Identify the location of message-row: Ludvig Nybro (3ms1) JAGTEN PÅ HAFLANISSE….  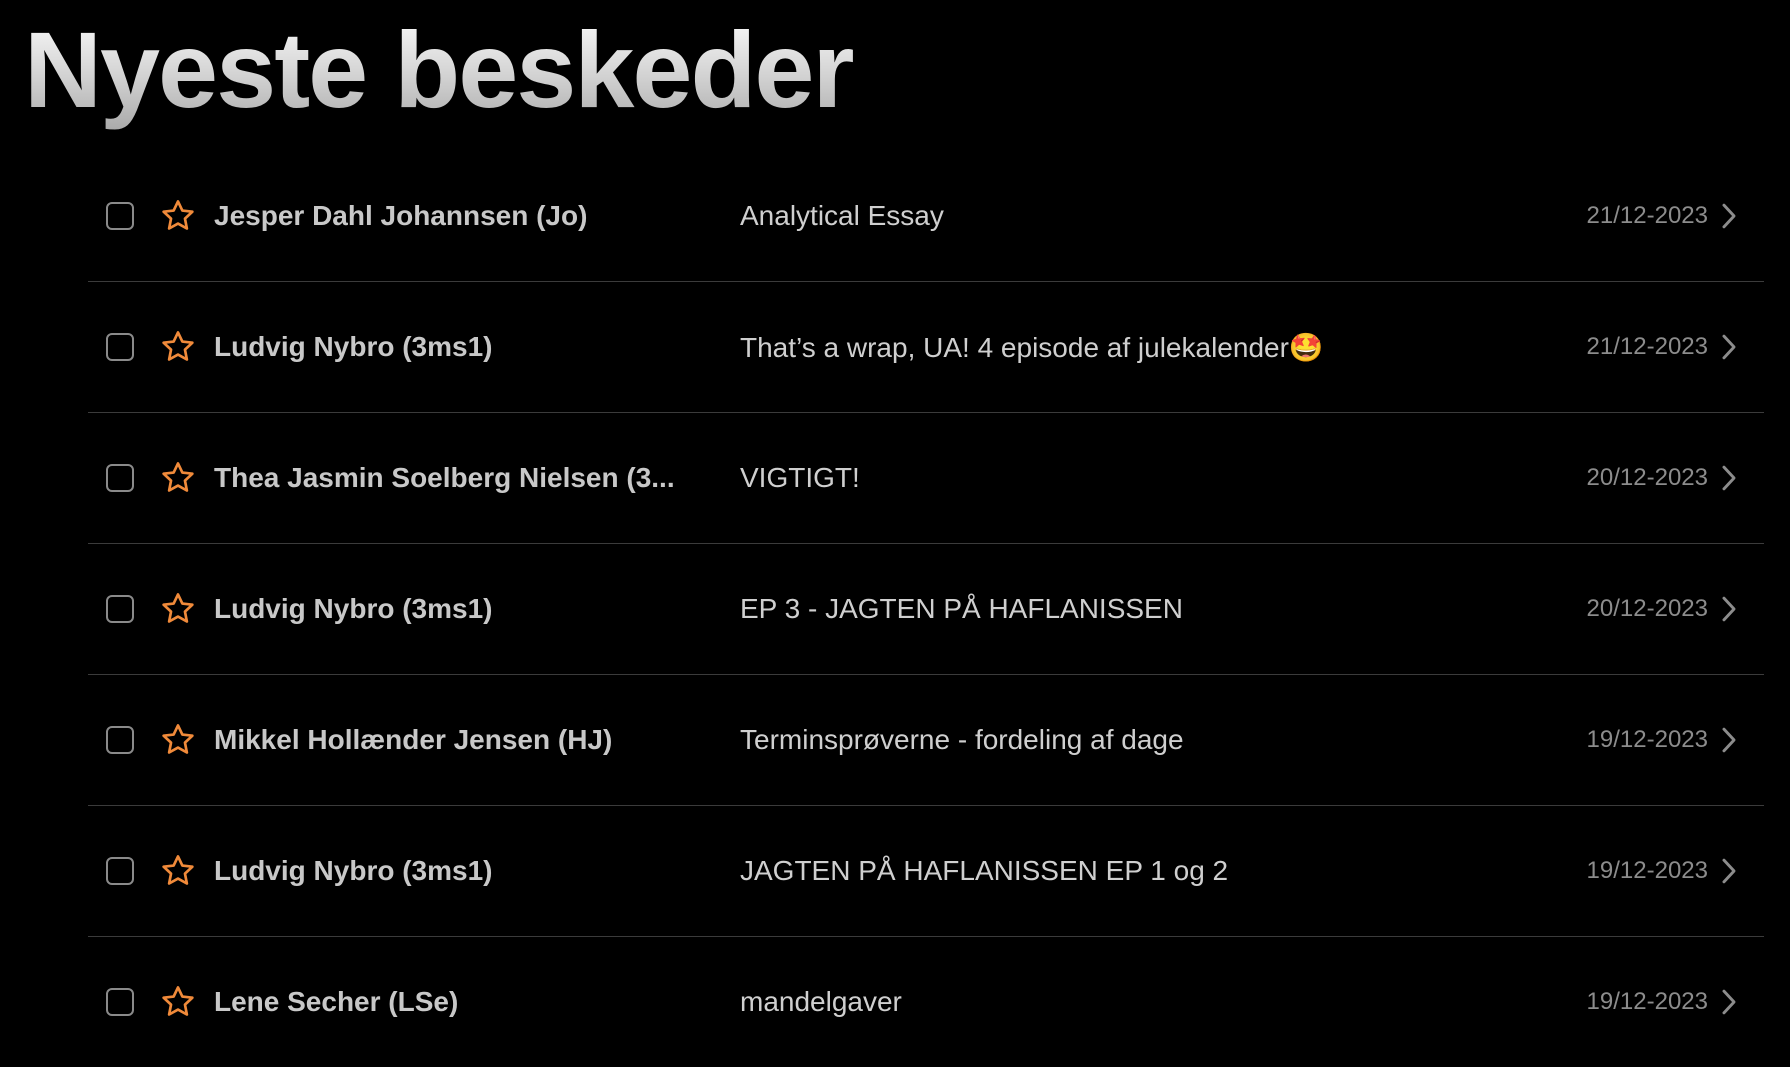
(926, 871).